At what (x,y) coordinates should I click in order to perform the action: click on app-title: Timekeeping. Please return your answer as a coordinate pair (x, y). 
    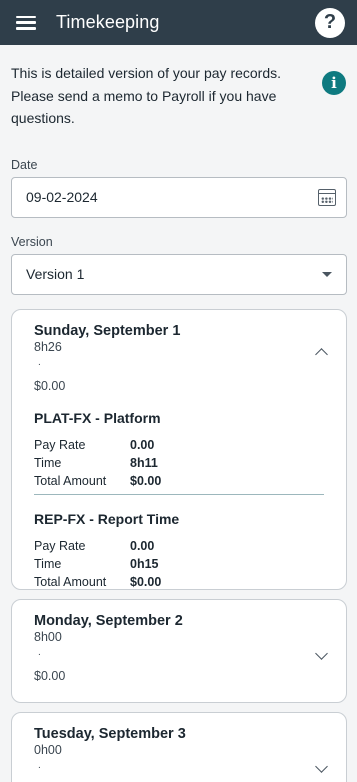
    Looking at the image, I should click on (108, 22).